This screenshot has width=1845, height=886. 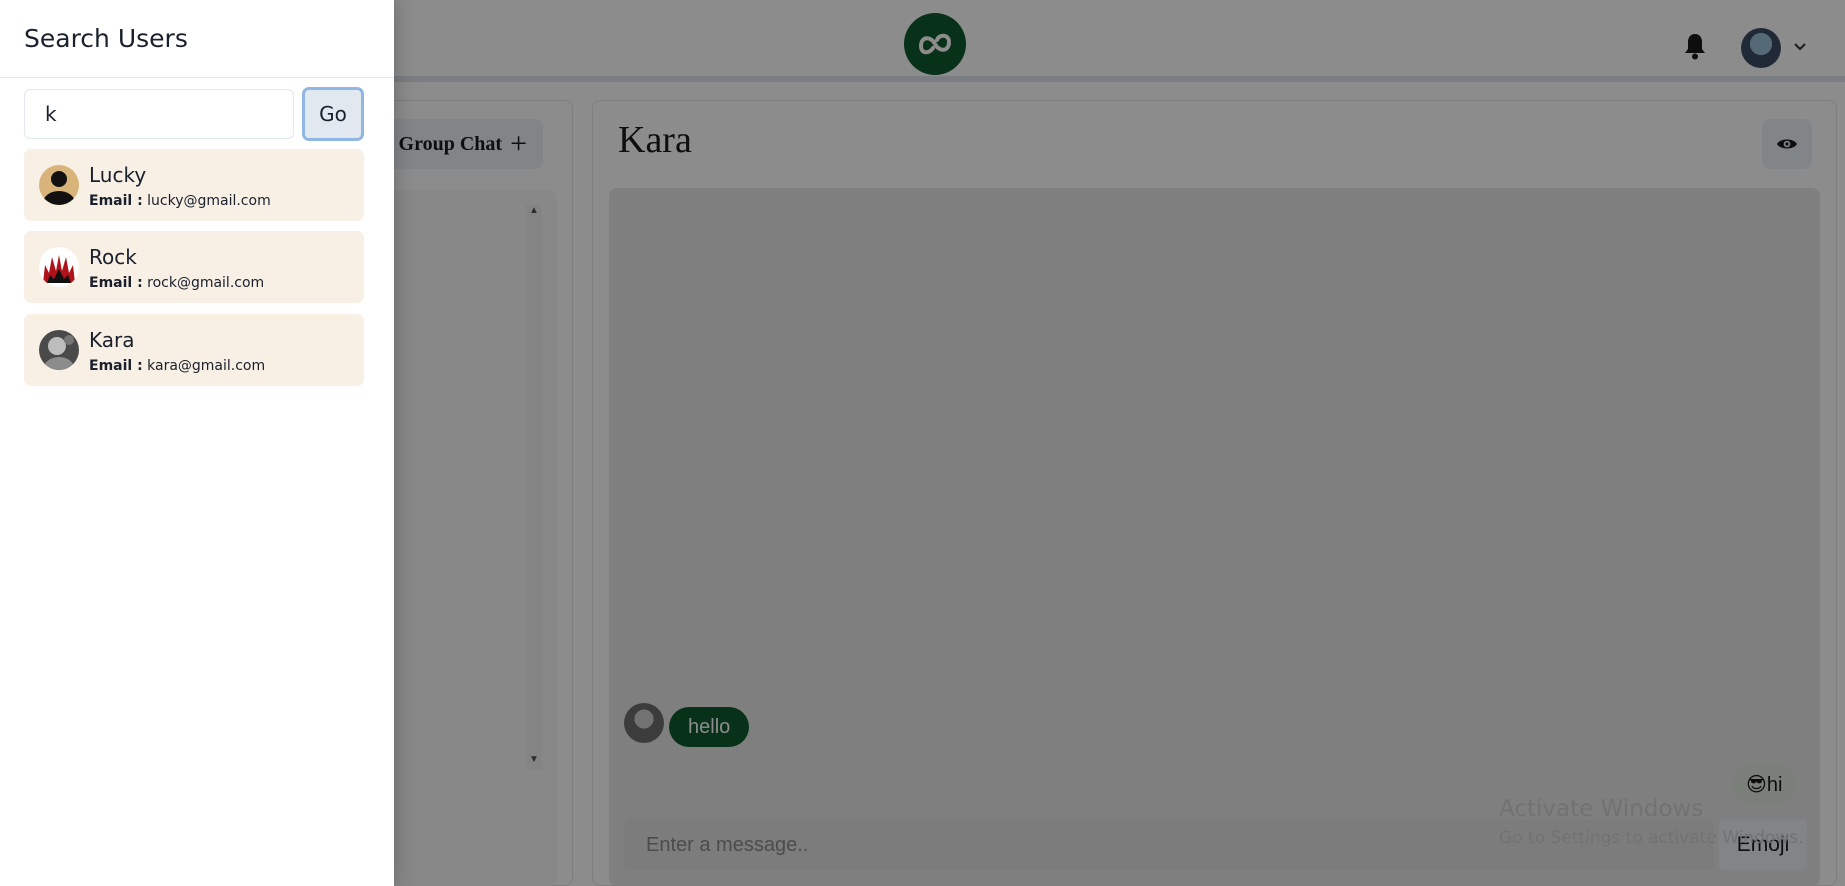 I want to click on drawer-title: Search Users, so click(x=197, y=39).